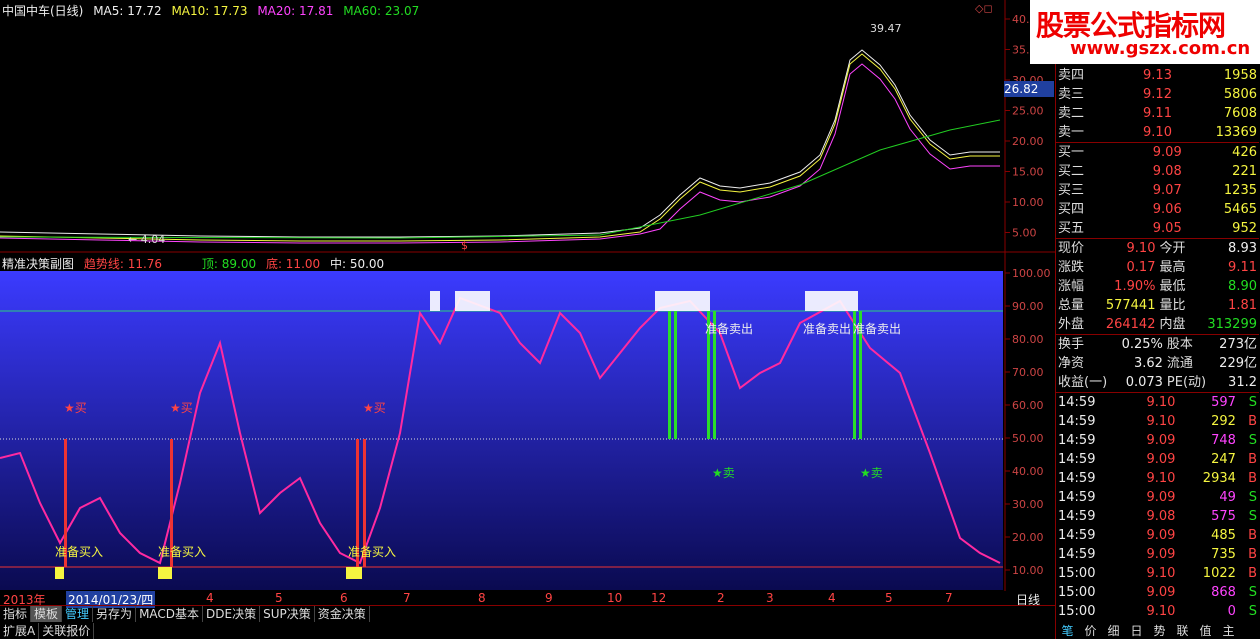  I want to click on btn-day: 日, so click(1136, 631).